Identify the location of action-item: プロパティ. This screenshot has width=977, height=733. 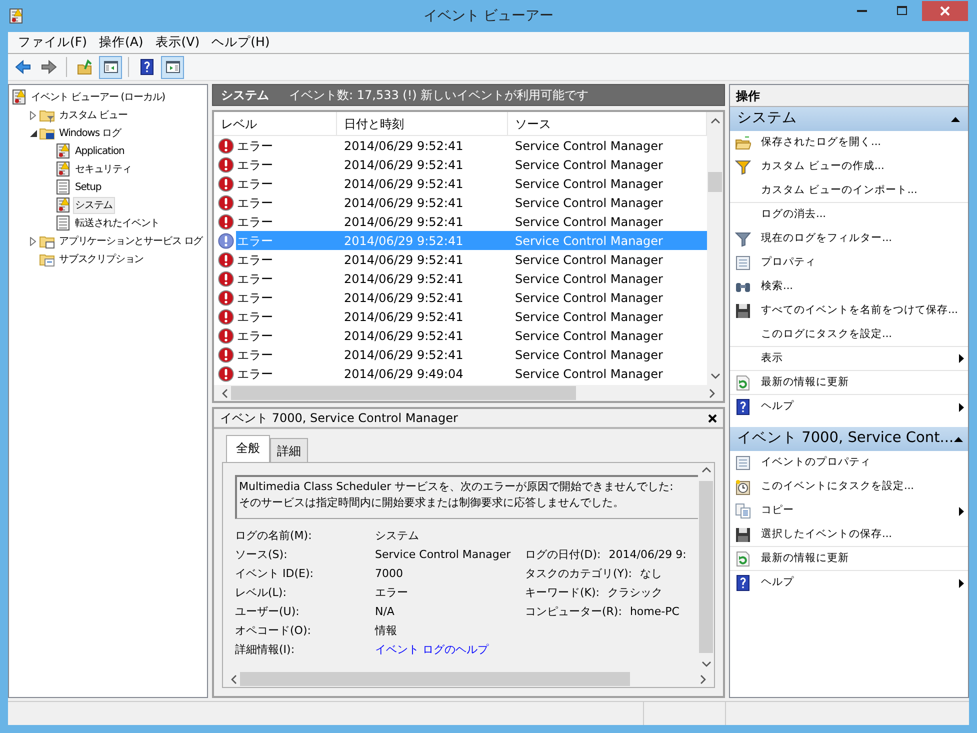
(849, 263).